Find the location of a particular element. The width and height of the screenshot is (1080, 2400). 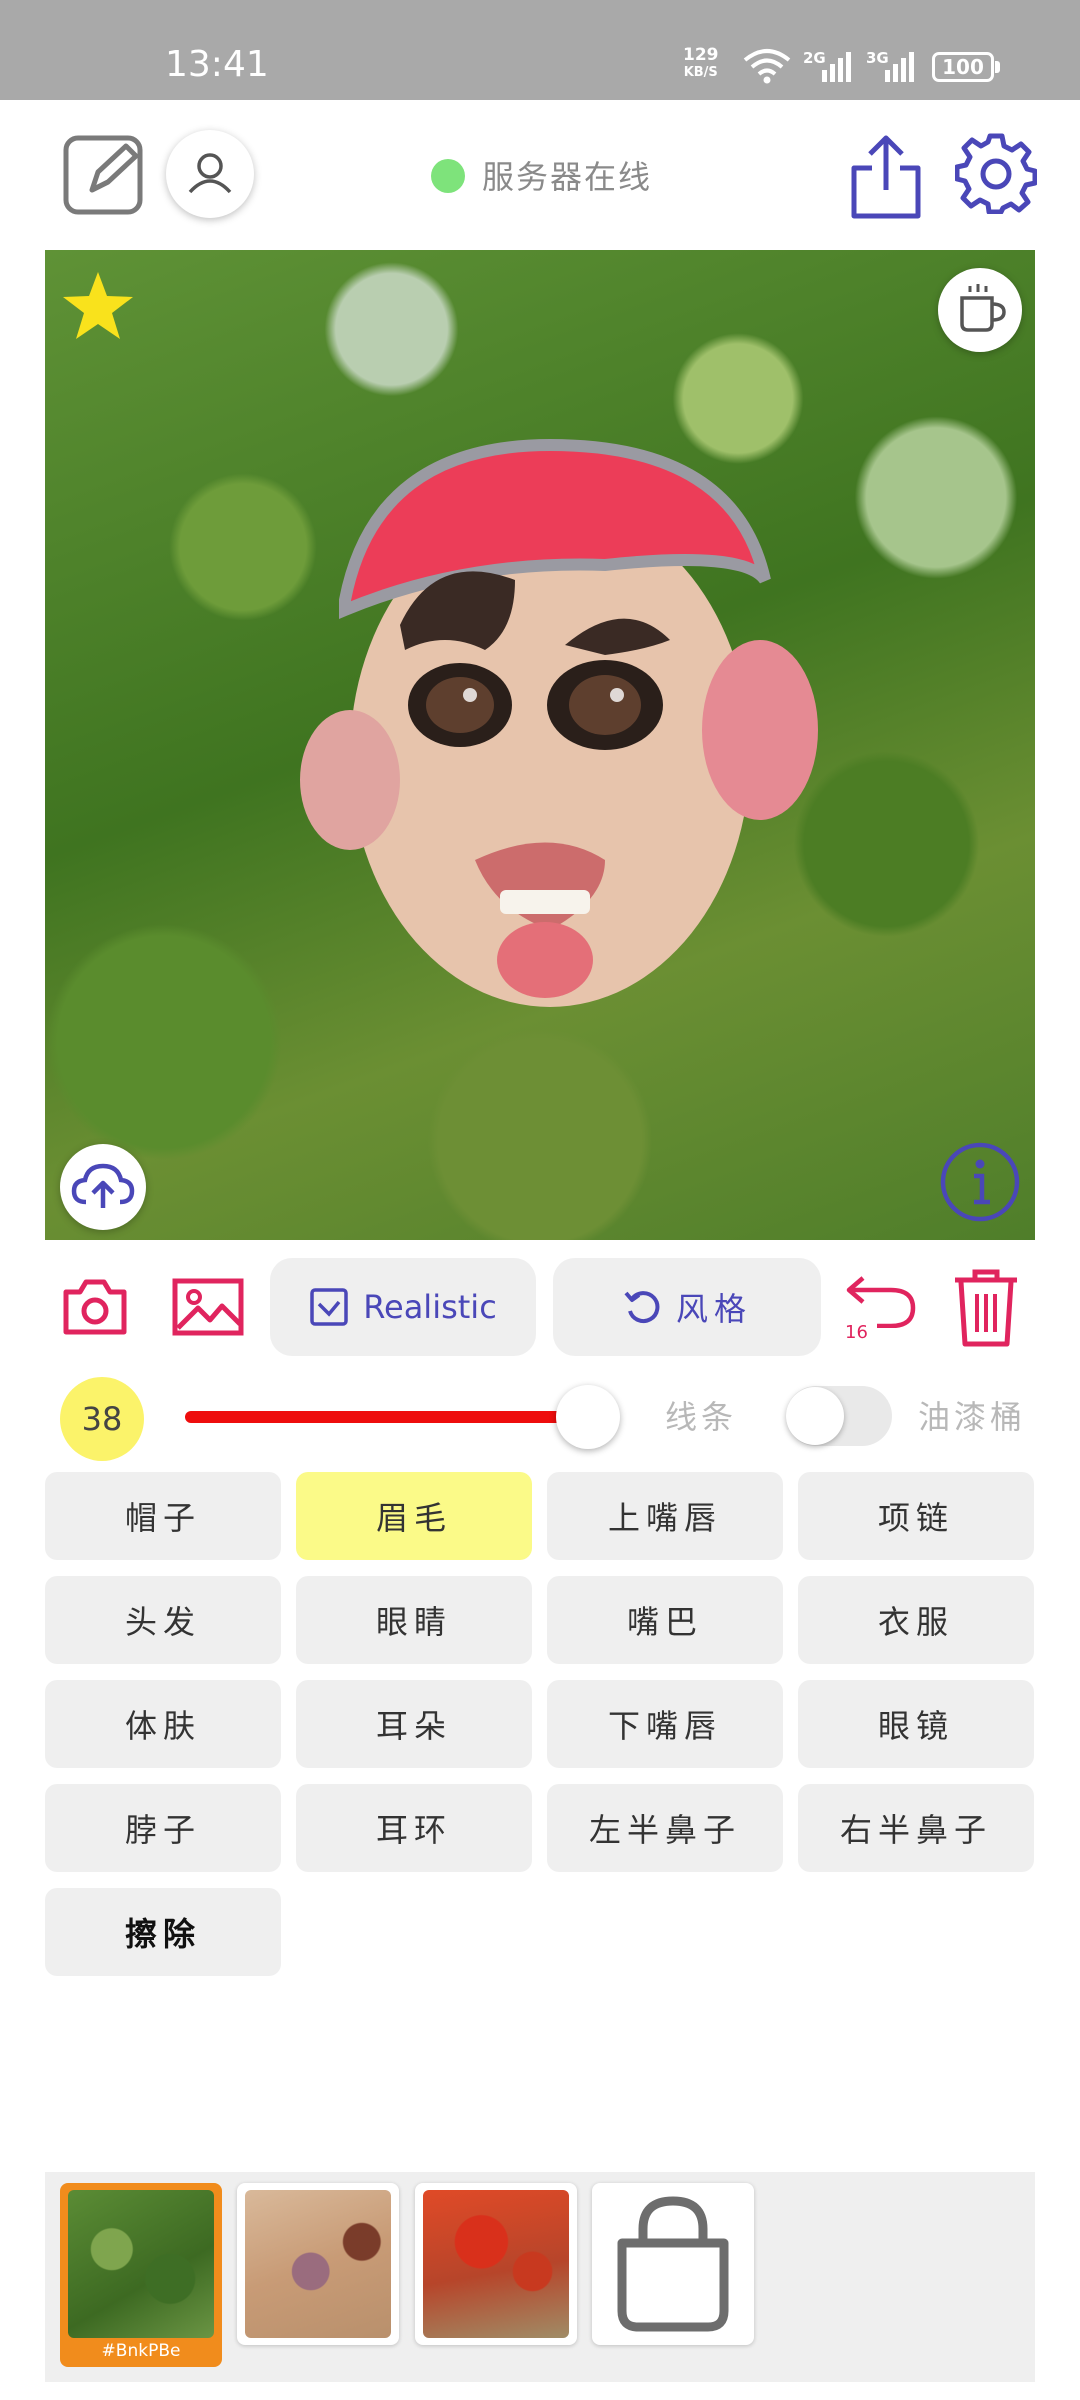

delete-button is located at coordinates (986, 1310).